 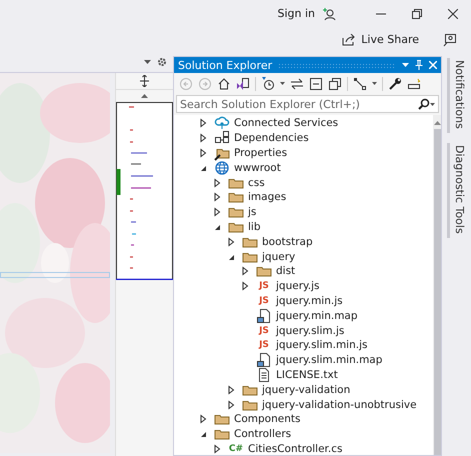 What do you see at coordinates (222, 123) in the screenshot?
I see `cloud-icon` at bounding box center [222, 123].